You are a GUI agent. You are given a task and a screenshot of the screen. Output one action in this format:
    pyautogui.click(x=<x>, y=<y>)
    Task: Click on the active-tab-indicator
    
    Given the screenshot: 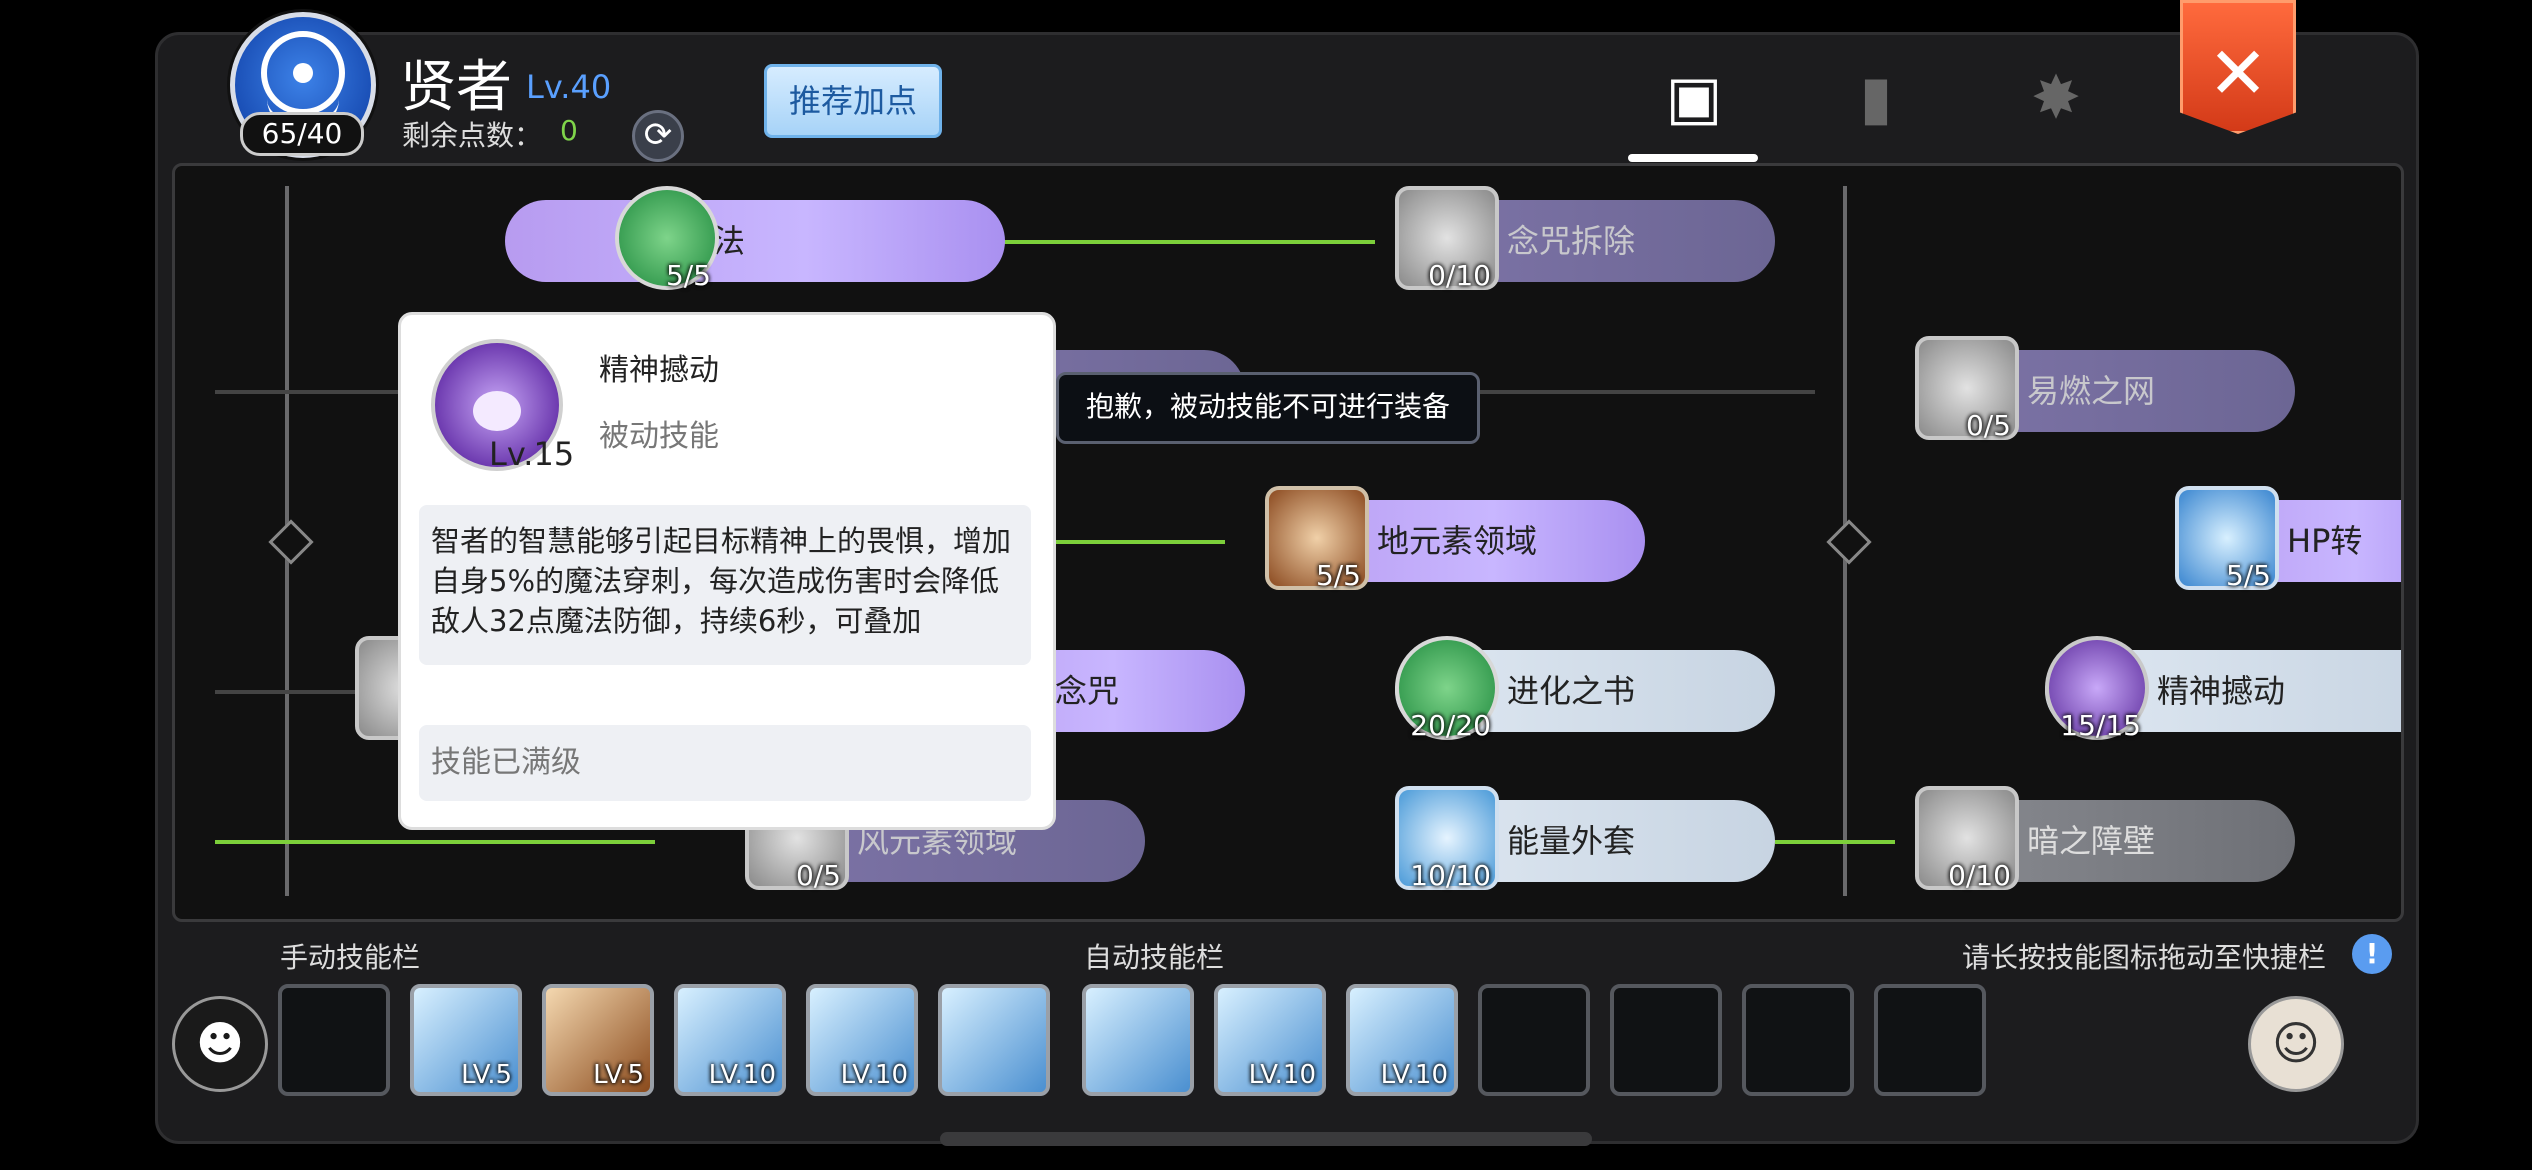 What is the action you would take?
    pyautogui.click(x=1693, y=158)
    